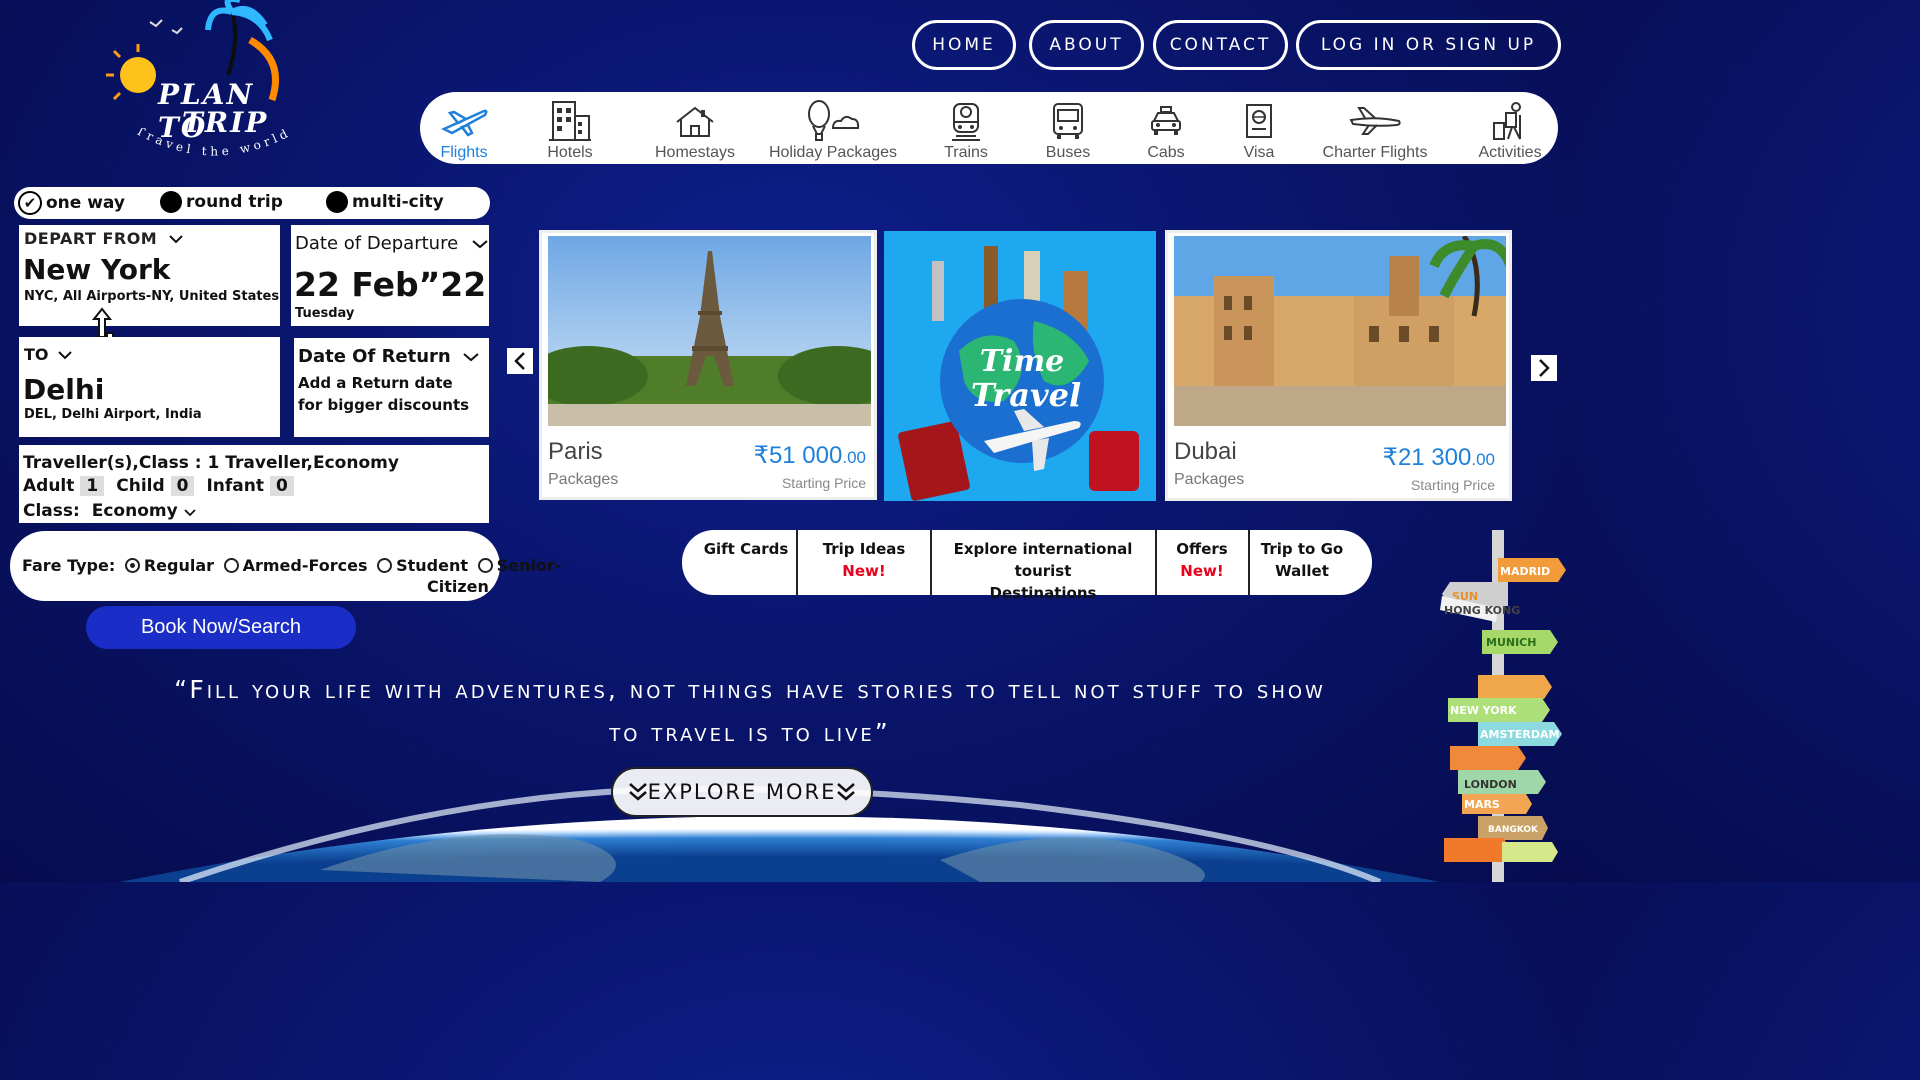 This screenshot has width=1920, height=1080. I want to click on chevron-left-icon, so click(519, 361).